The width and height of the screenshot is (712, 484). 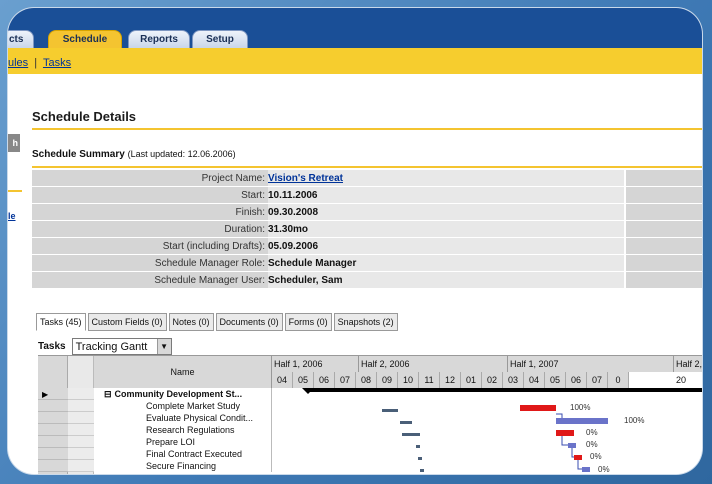 I want to click on summary-row-project: Project Name: Vision's Retreat, so click(x=367, y=178).